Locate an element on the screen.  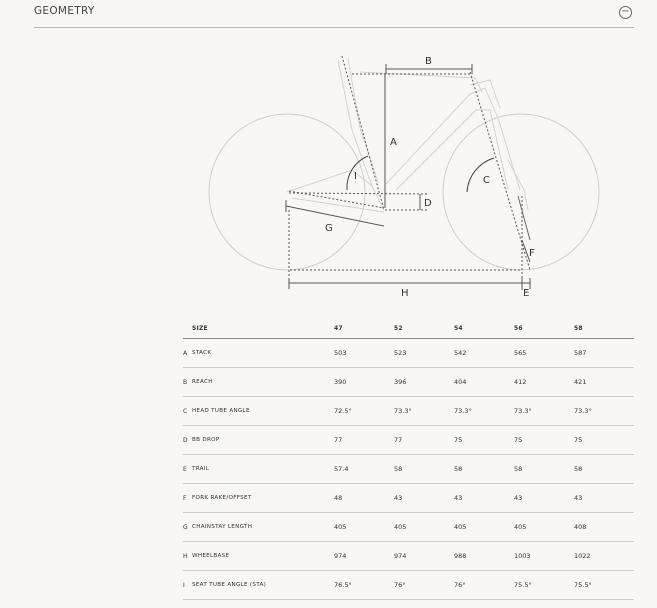
size-header-54: 54 is located at coordinates (484, 328).